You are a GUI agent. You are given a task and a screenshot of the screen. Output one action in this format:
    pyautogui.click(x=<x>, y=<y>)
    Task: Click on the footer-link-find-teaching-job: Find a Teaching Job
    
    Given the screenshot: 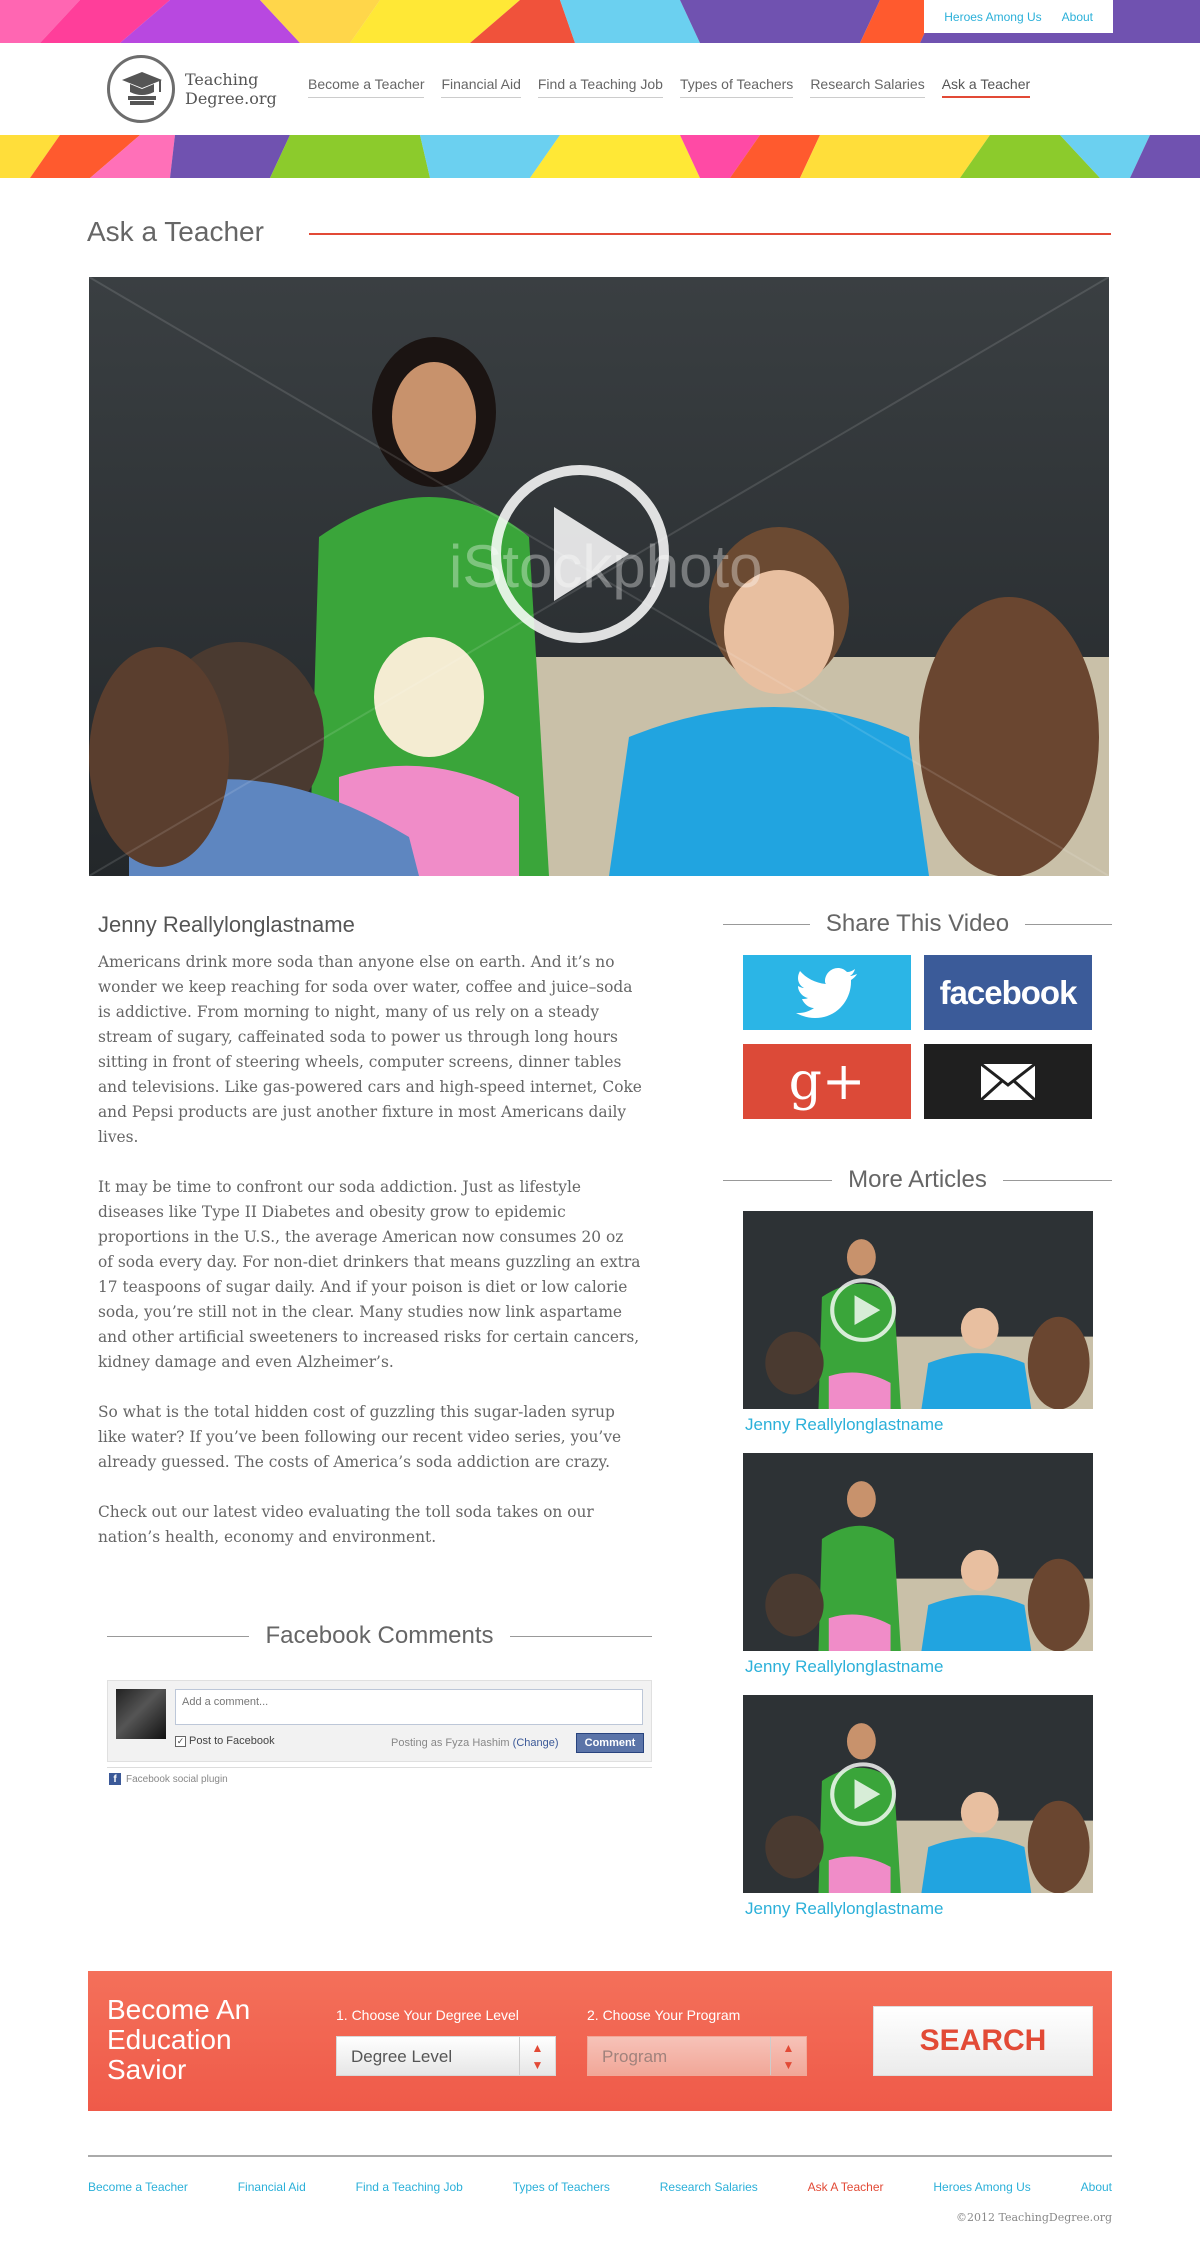 What is the action you would take?
    pyautogui.click(x=409, y=2187)
    